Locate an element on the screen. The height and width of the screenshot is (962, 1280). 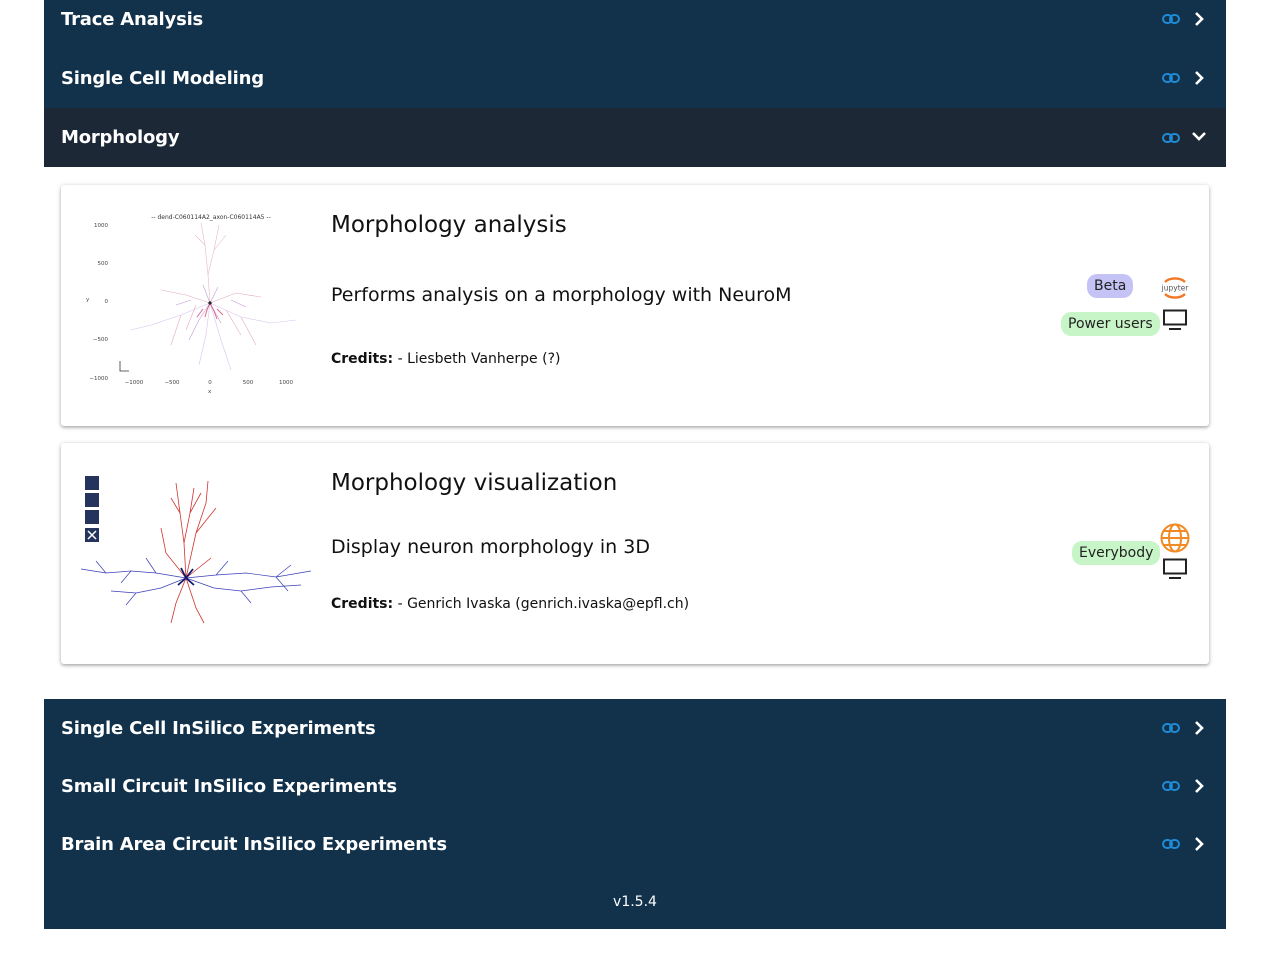
y-tick-label: −1000 is located at coordinates (98, 379).